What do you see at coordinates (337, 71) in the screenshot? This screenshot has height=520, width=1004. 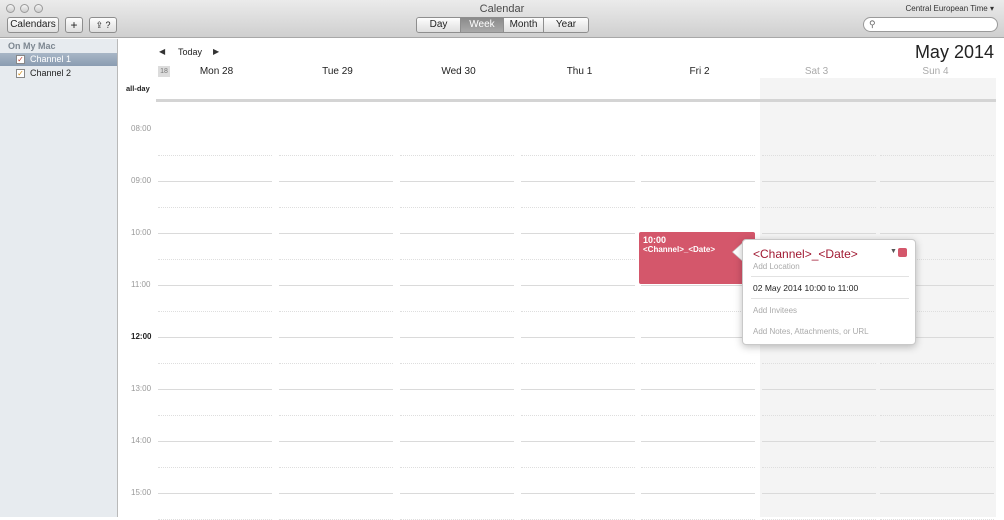 I see `day-header-tue: Tue 29` at bounding box center [337, 71].